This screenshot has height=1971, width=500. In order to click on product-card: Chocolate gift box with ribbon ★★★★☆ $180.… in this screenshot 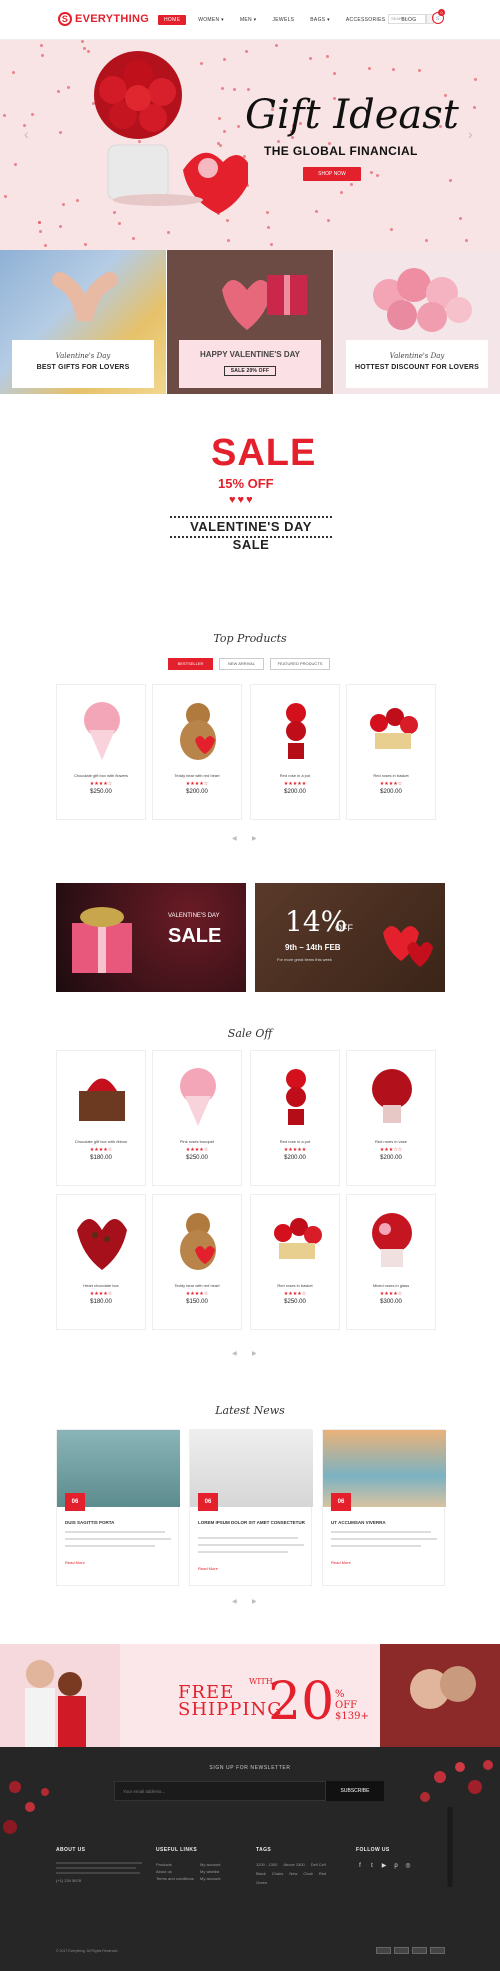, I will do `click(101, 1118)`.